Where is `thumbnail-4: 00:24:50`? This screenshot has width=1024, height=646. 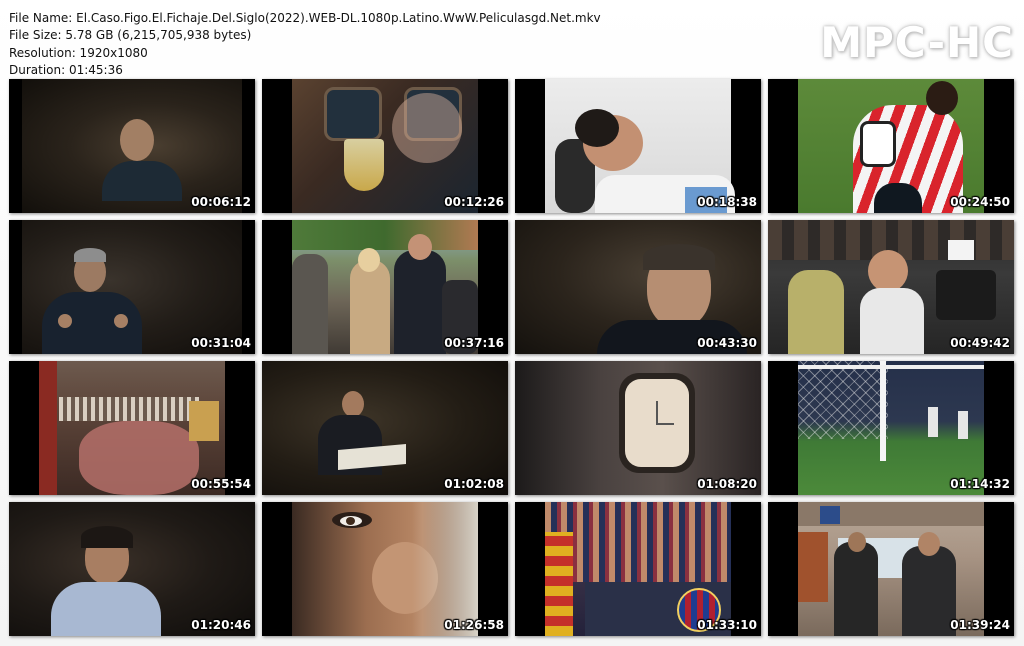
thumbnail-4: 00:24:50 is located at coordinates (891, 146).